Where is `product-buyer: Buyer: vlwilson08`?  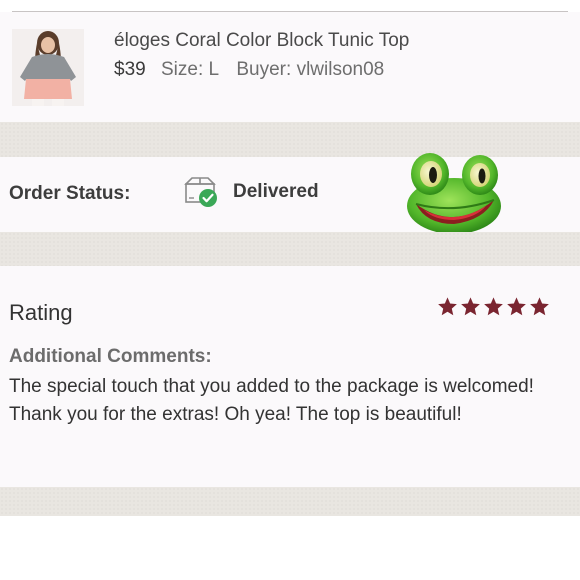 product-buyer: Buyer: vlwilson08 is located at coordinates (310, 69).